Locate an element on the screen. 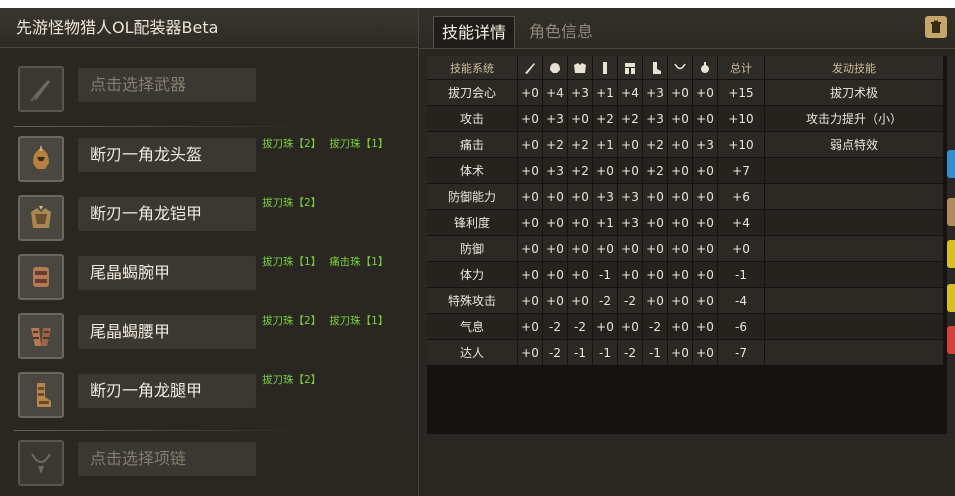  weapon-select-field: 点击选择武器 is located at coordinates (167, 85).